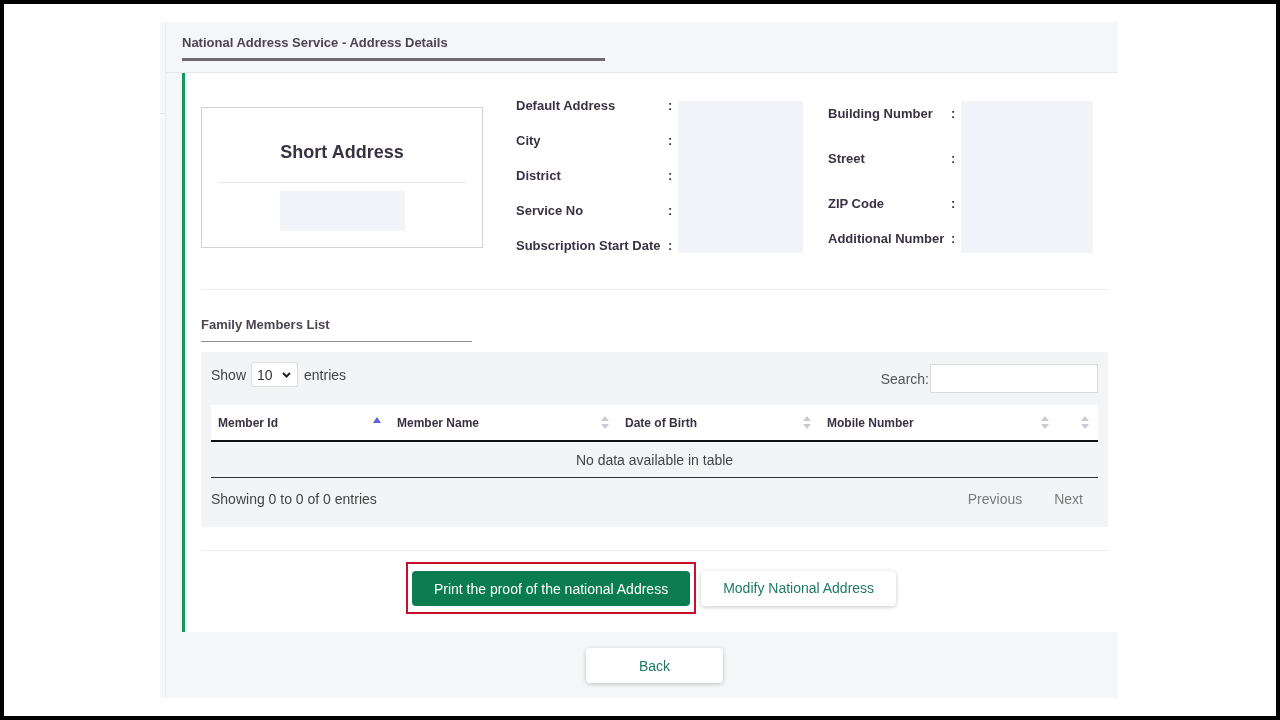 This screenshot has height=720, width=1280. What do you see at coordinates (315, 42) in the screenshot?
I see `page-title: National Address Service - Address Details` at bounding box center [315, 42].